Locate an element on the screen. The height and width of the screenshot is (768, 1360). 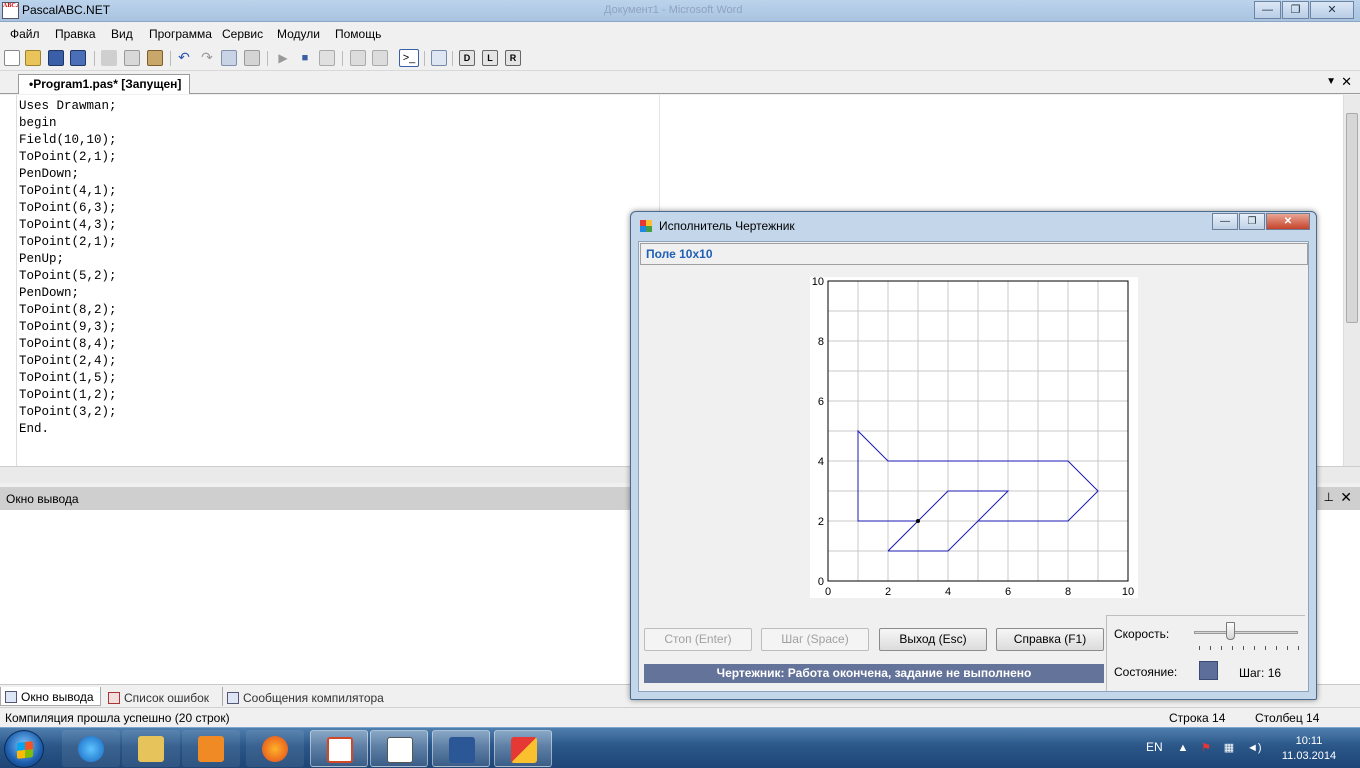
undo-icon: ↶ is located at coordinates (184, 58).